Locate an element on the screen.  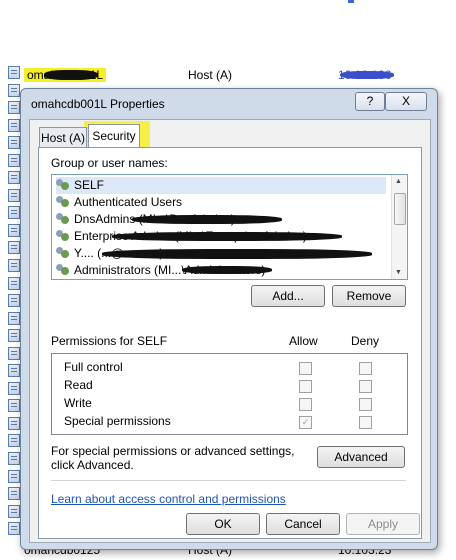
record-type: Host (A) is located at coordinates (210, 75).